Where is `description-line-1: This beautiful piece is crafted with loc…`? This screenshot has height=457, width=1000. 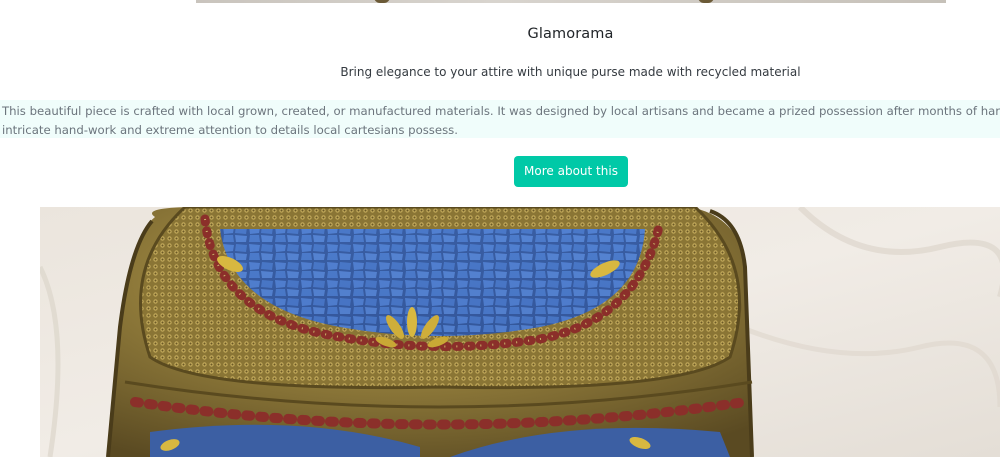 description-line-1: This beautiful piece is crafted with loc… is located at coordinates (501, 111).